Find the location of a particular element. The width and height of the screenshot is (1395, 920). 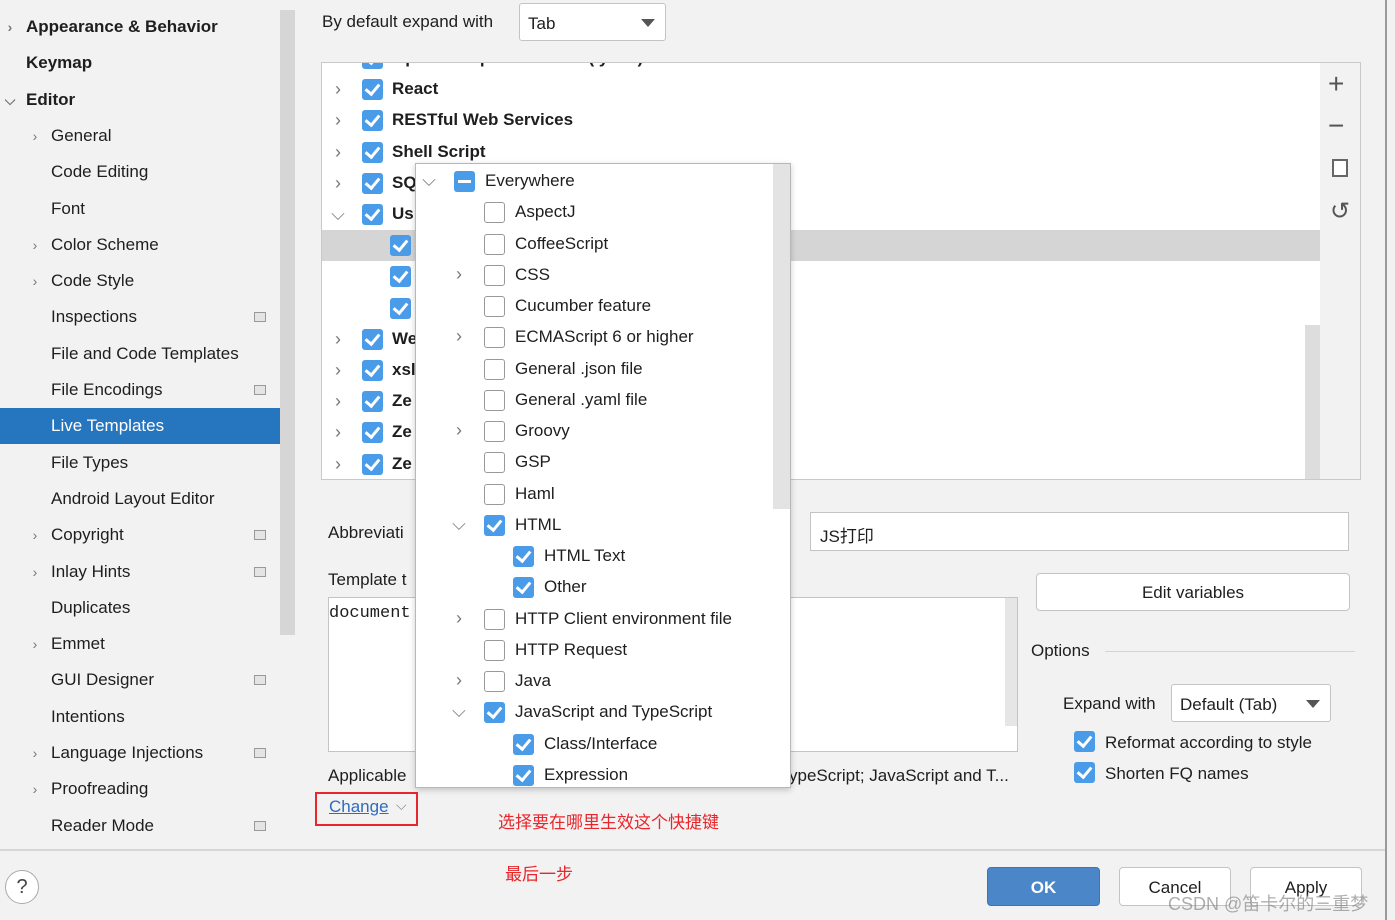

sidebar-item-keymap: Keymap is located at coordinates (140, 63).